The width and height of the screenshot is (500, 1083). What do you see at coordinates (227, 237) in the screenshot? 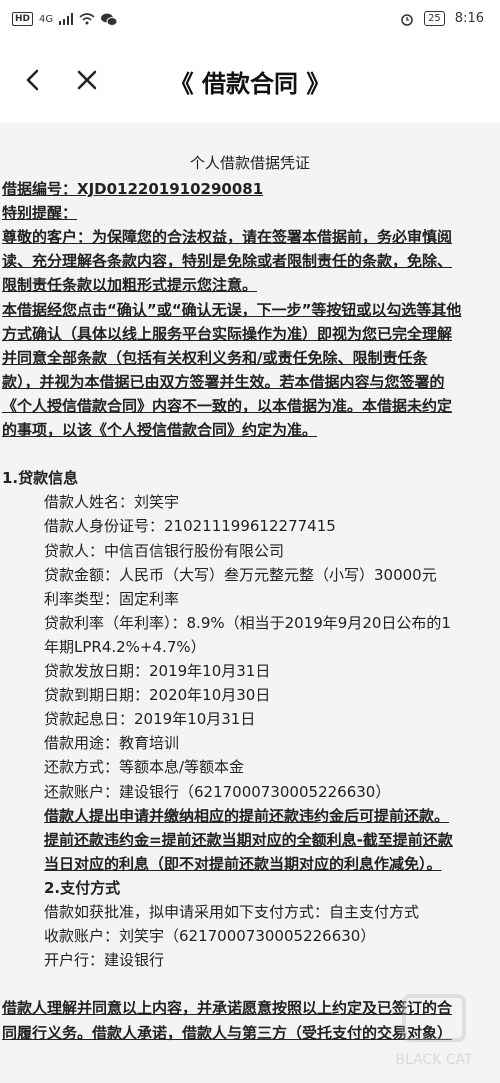
I see `document-line: 尊敬的客户：为保障您的合法权益，请在签署本借据前，务必审慎阅` at bounding box center [227, 237].